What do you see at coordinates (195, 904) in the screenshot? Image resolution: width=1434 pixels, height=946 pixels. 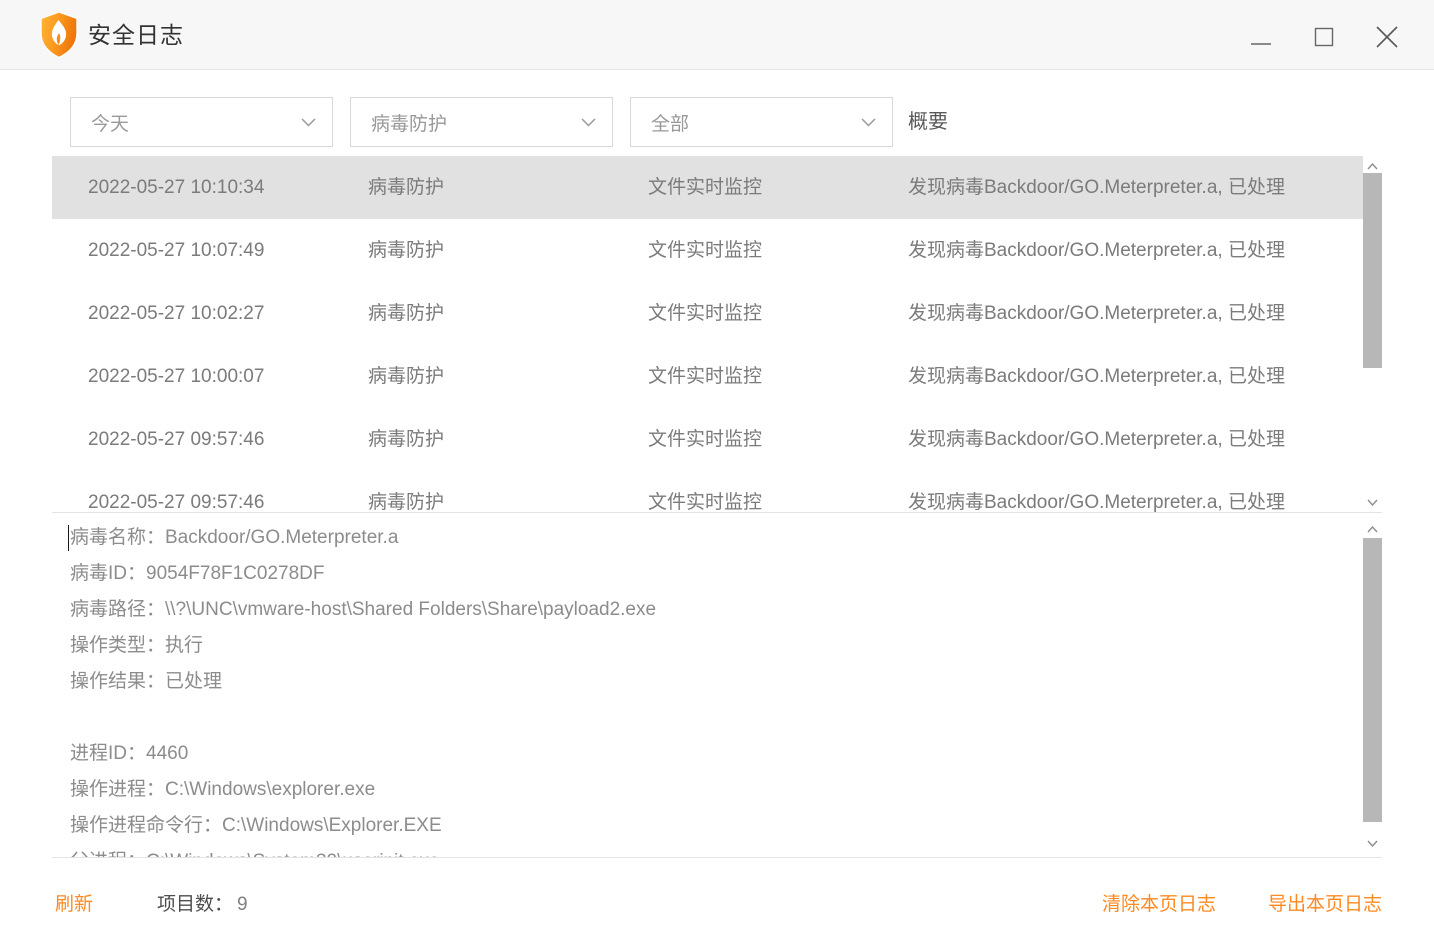 I see `item-count-label: 项目数：` at bounding box center [195, 904].